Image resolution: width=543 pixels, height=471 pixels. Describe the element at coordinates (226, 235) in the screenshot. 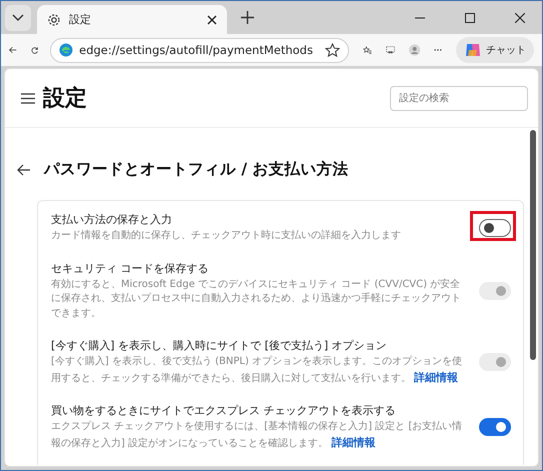

I see `setting-description: カード情報を自動的に保存し、チェックアウト時に支払いの詳細を入力します` at that location.